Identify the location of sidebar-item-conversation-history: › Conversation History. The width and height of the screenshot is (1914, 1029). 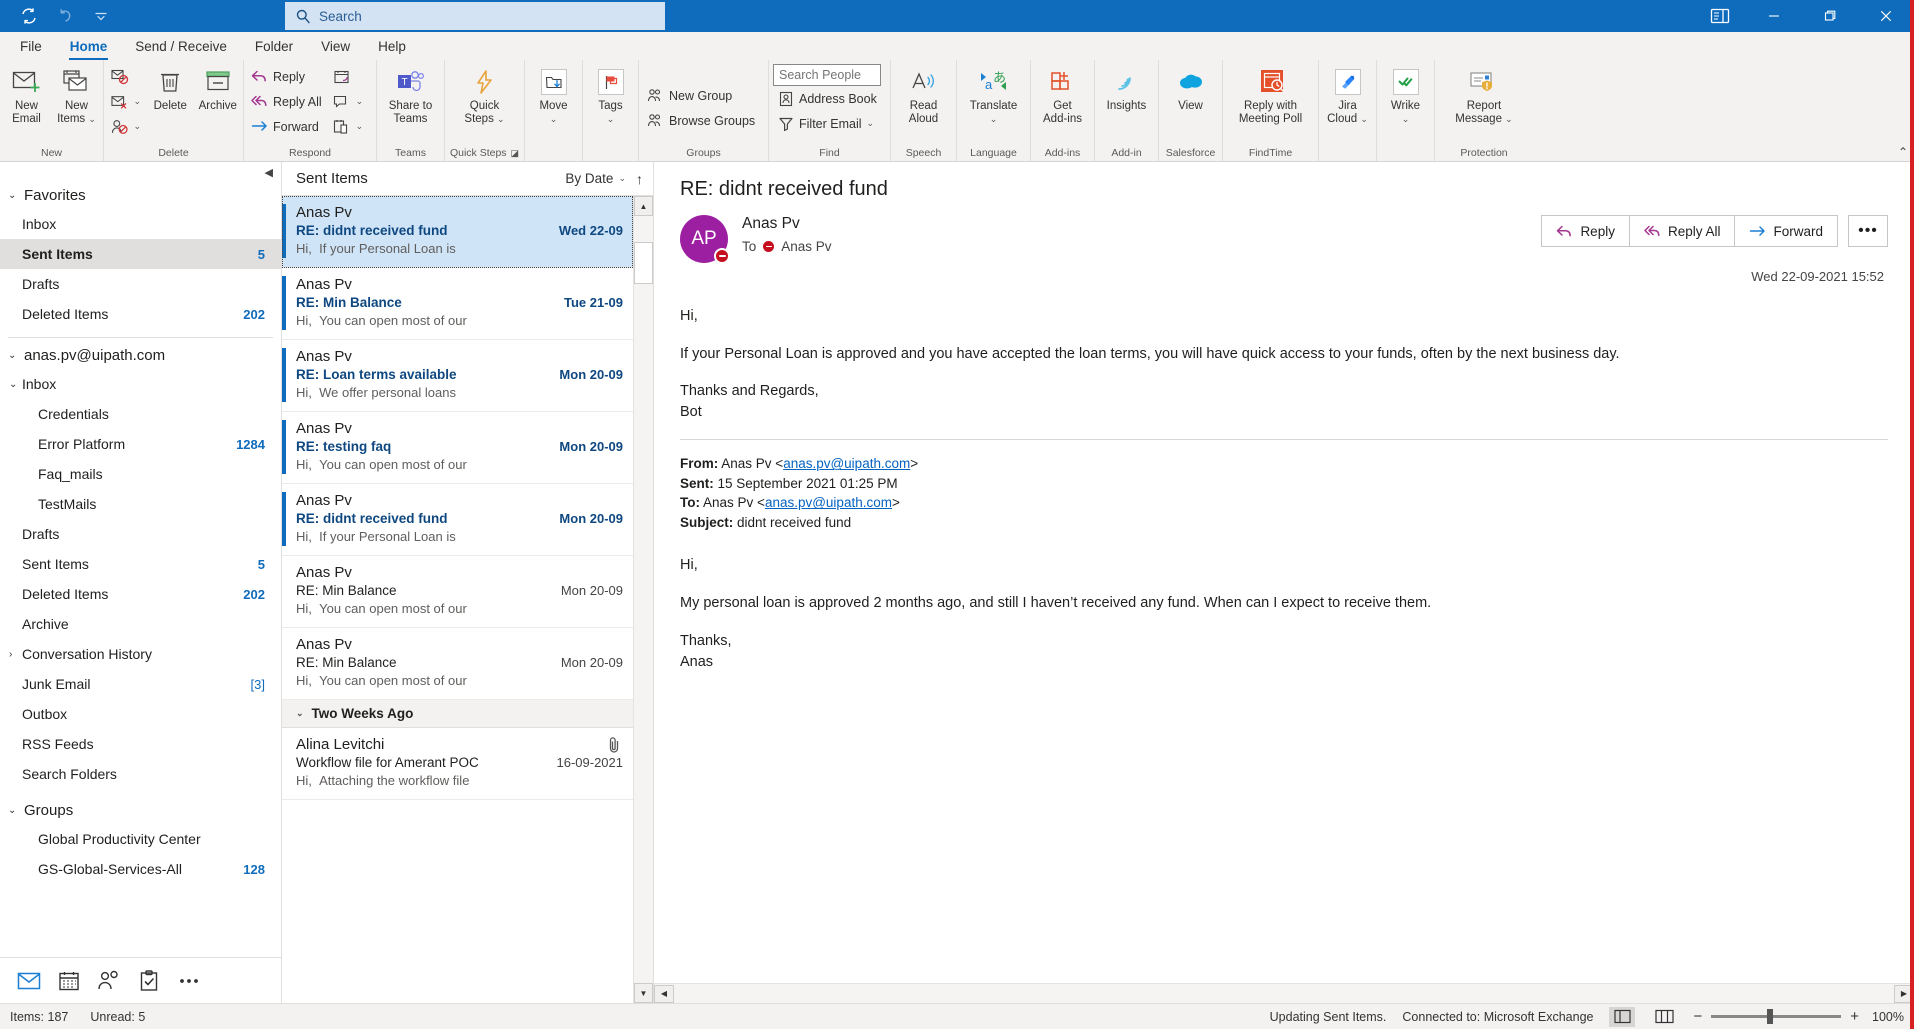
(140, 654).